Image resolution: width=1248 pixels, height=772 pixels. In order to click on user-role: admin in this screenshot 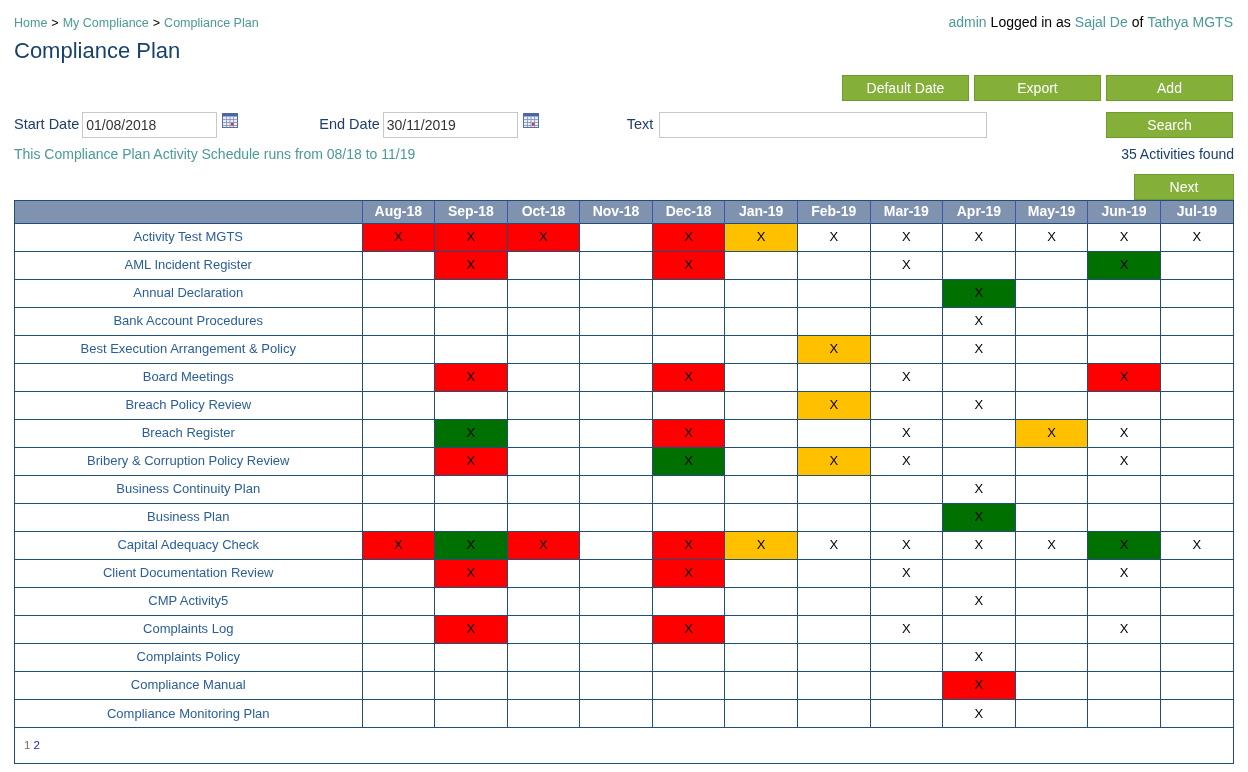, I will do `click(967, 22)`.